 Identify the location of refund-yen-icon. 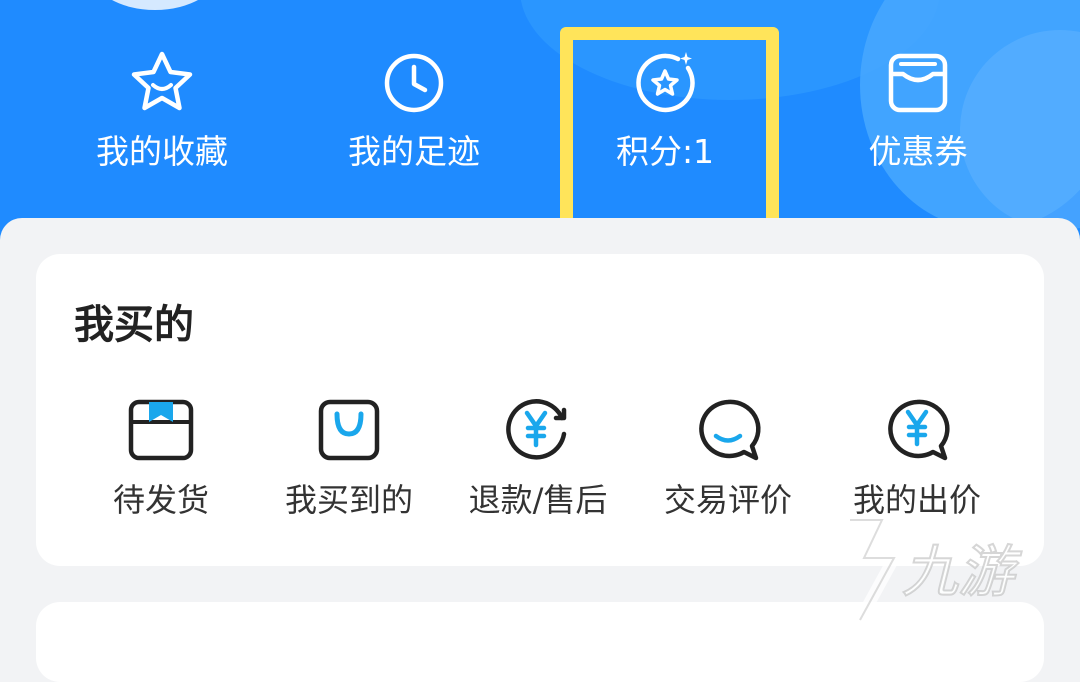
(536, 429).